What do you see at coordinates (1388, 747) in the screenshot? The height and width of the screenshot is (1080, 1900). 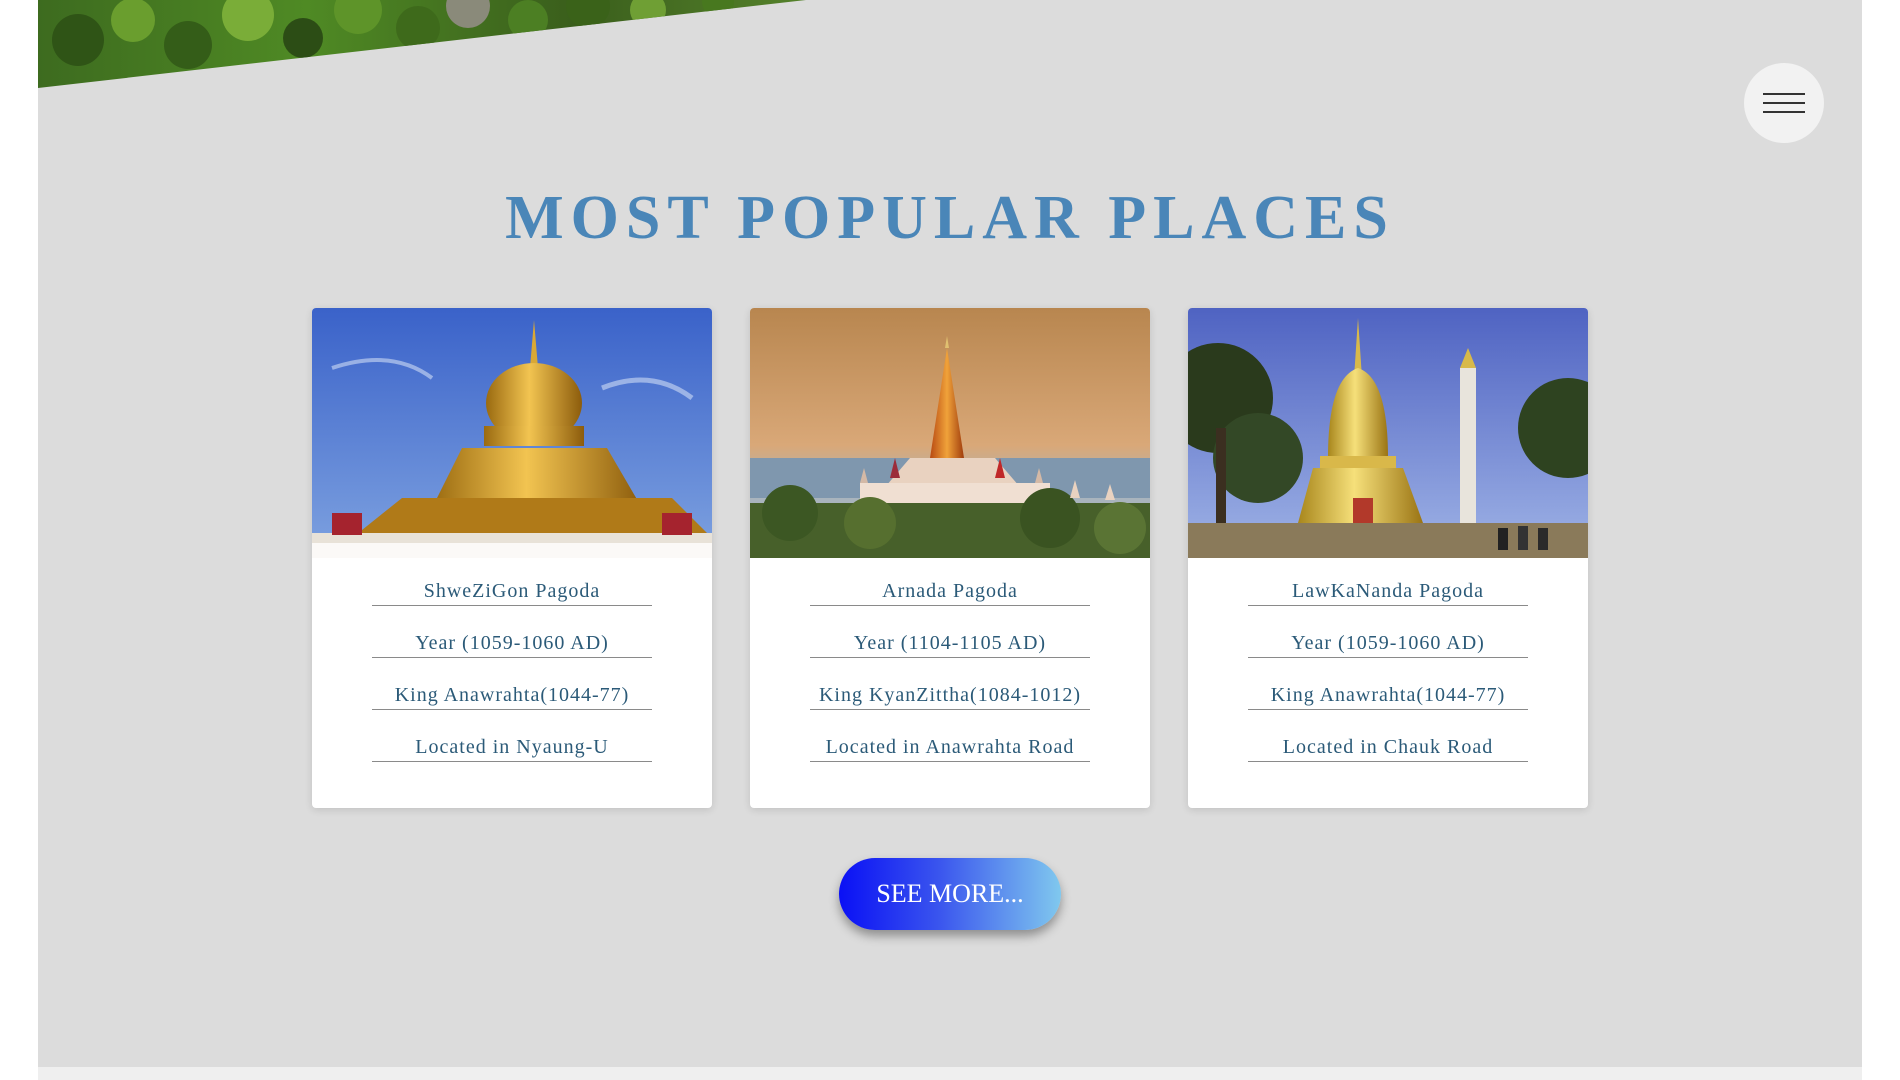 I see `place-location: Located in Chauk Road` at bounding box center [1388, 747].